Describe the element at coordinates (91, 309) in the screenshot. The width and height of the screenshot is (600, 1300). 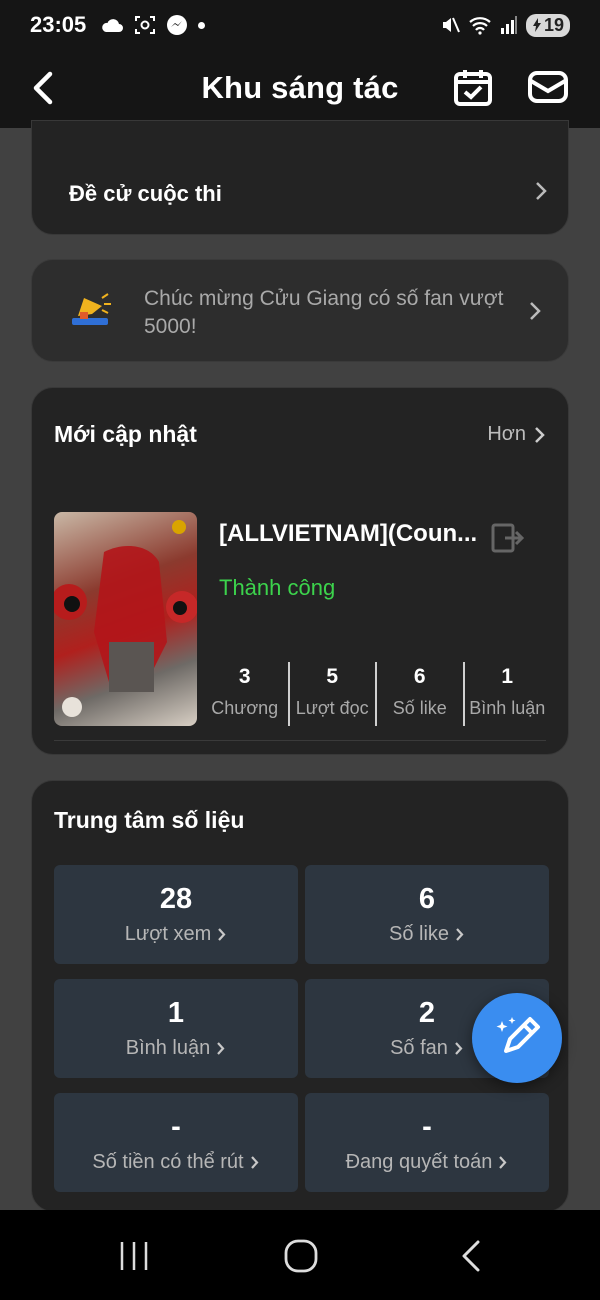
I see `megaphone-icon` at that location.